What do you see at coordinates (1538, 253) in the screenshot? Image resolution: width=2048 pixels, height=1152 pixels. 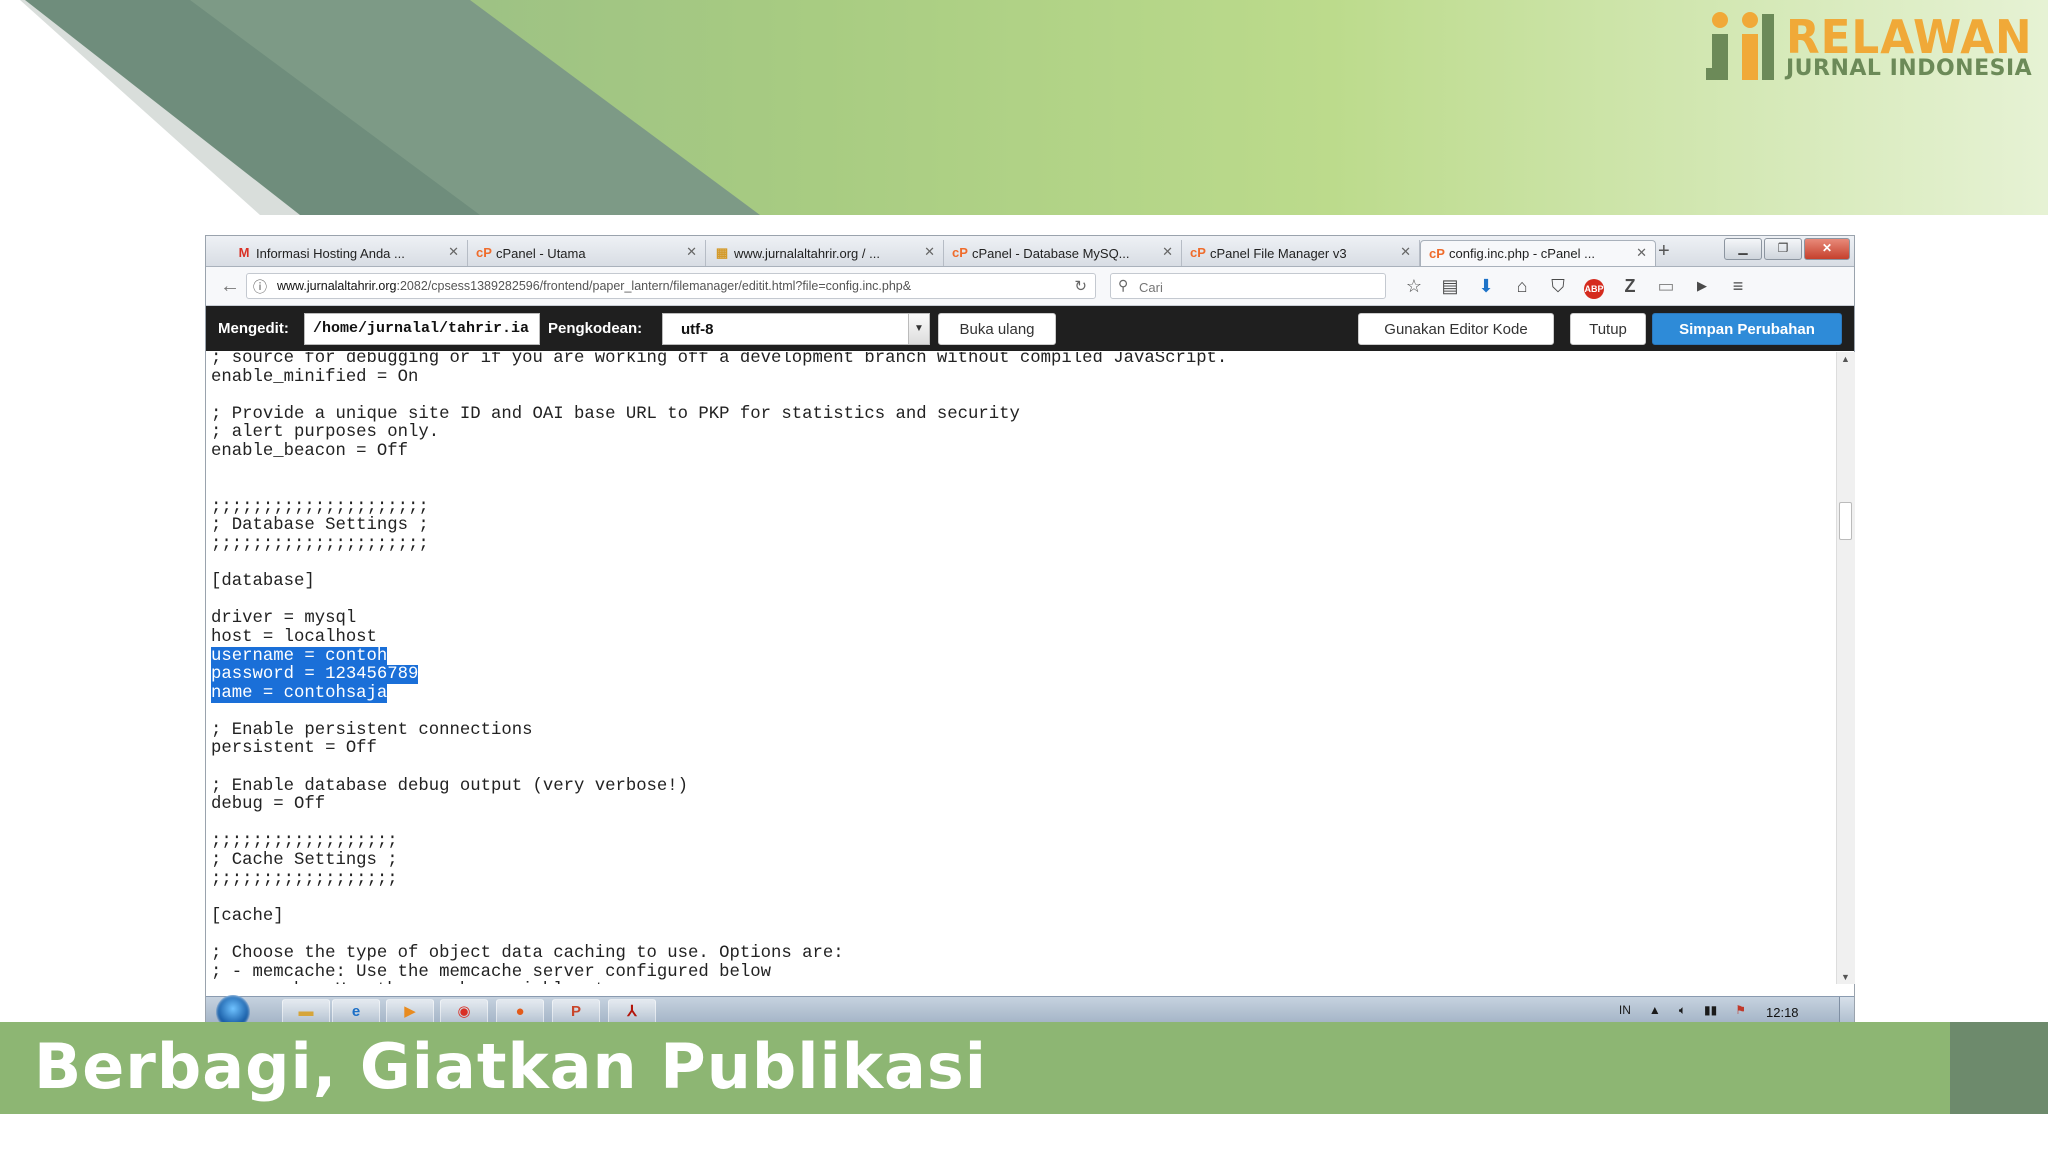 I see `tab-config-inc-php: cP config.inc.php - cPanel ... ✕` at bounding box center [1538, 253].